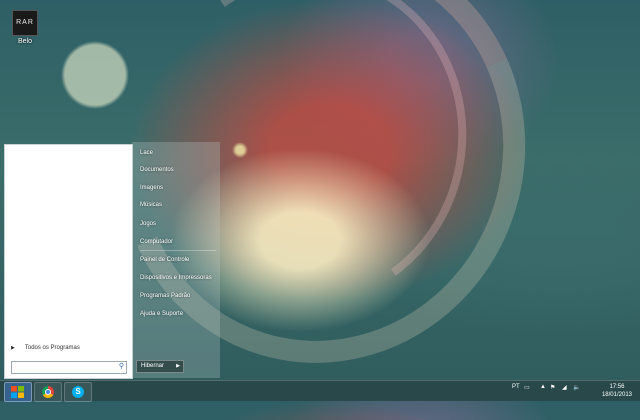  I want to click on menu-item-documents: Documentos, so click(157, 170).